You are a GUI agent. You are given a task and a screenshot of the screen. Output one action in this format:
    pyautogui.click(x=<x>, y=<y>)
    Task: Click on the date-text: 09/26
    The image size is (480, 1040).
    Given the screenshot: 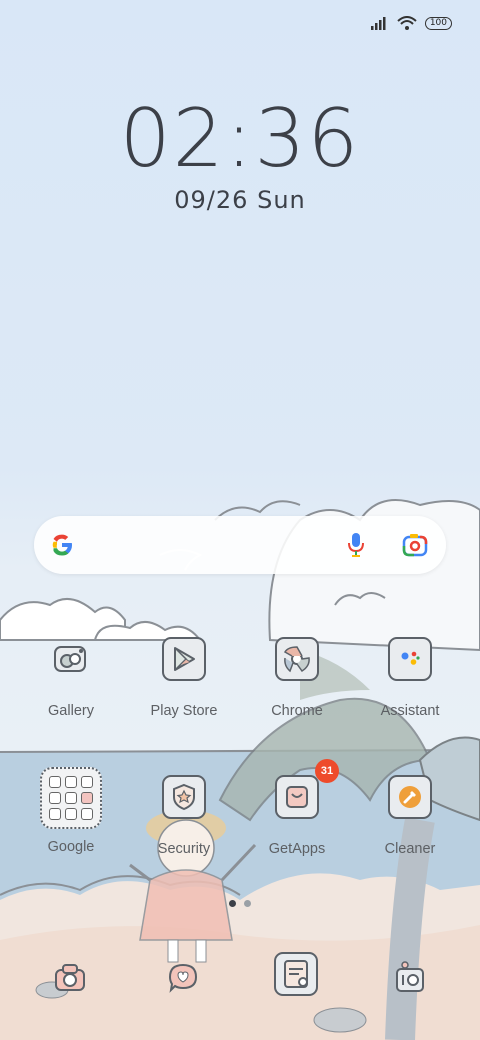 What is the action you would take?
    pyautogui.click(x=211, y=200)
    